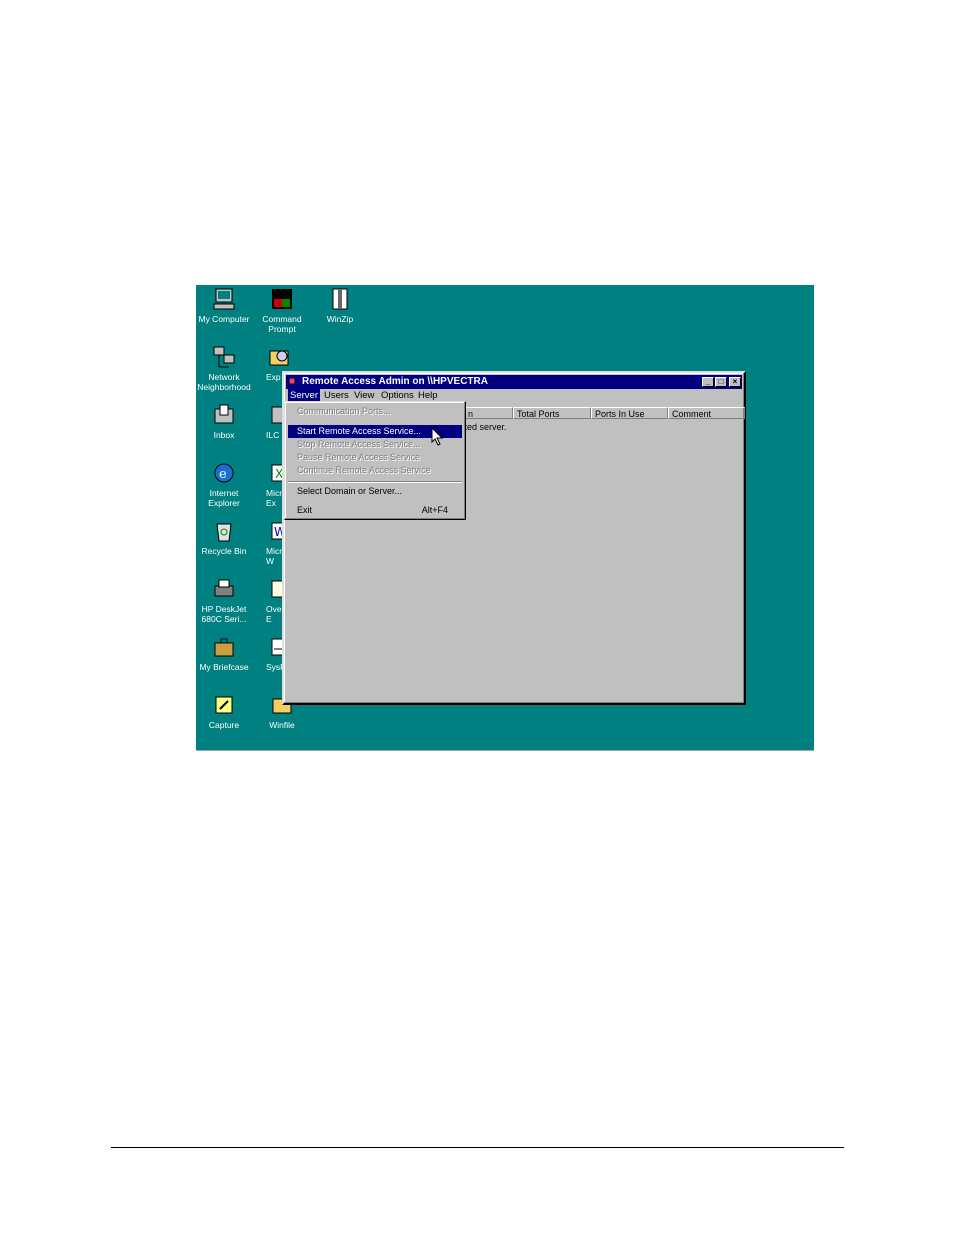 This screenshot has height=1235, width=954. Describe the element at coordinates (340, 299) in the screenshot. I see `winzip-icon` at that location.